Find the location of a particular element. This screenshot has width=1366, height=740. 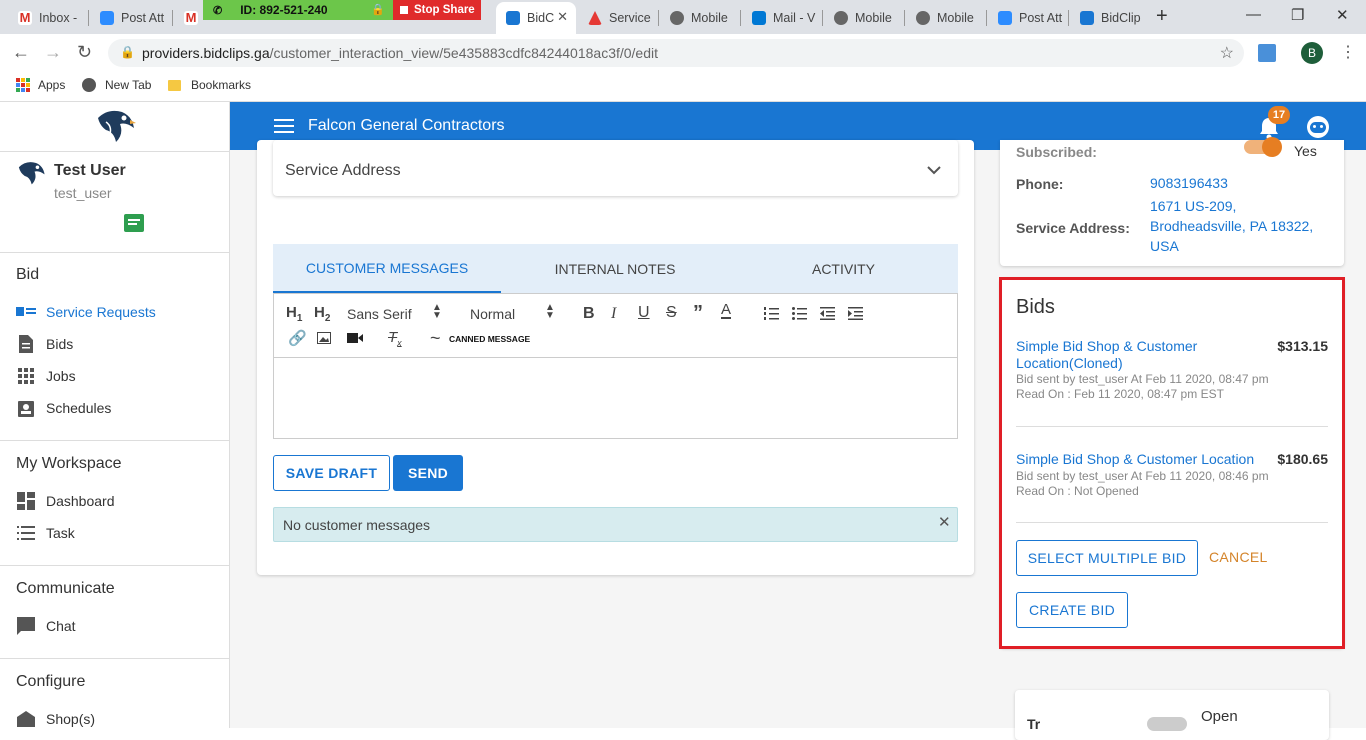

lock-icon: 🔒 is located at coordinates (127, 52).